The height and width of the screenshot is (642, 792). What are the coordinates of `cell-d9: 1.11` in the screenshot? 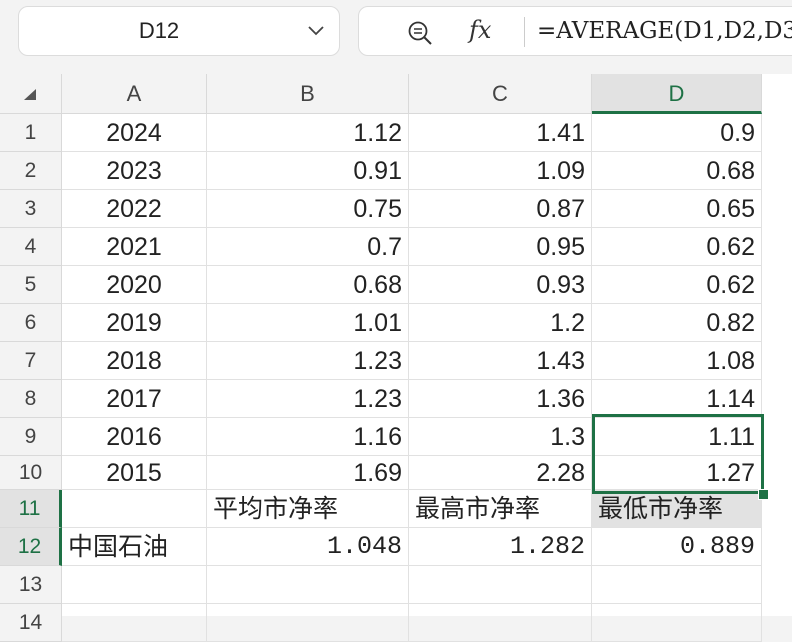 It's located at (677, 437).